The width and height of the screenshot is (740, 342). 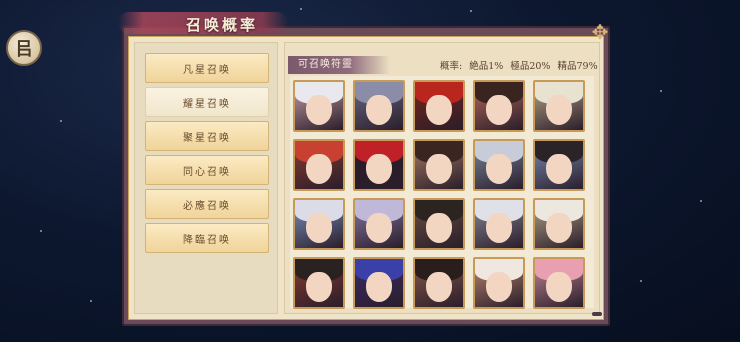 I want to click on sidebar-item-label: 降臨召唤, so click(x=207, y=240).